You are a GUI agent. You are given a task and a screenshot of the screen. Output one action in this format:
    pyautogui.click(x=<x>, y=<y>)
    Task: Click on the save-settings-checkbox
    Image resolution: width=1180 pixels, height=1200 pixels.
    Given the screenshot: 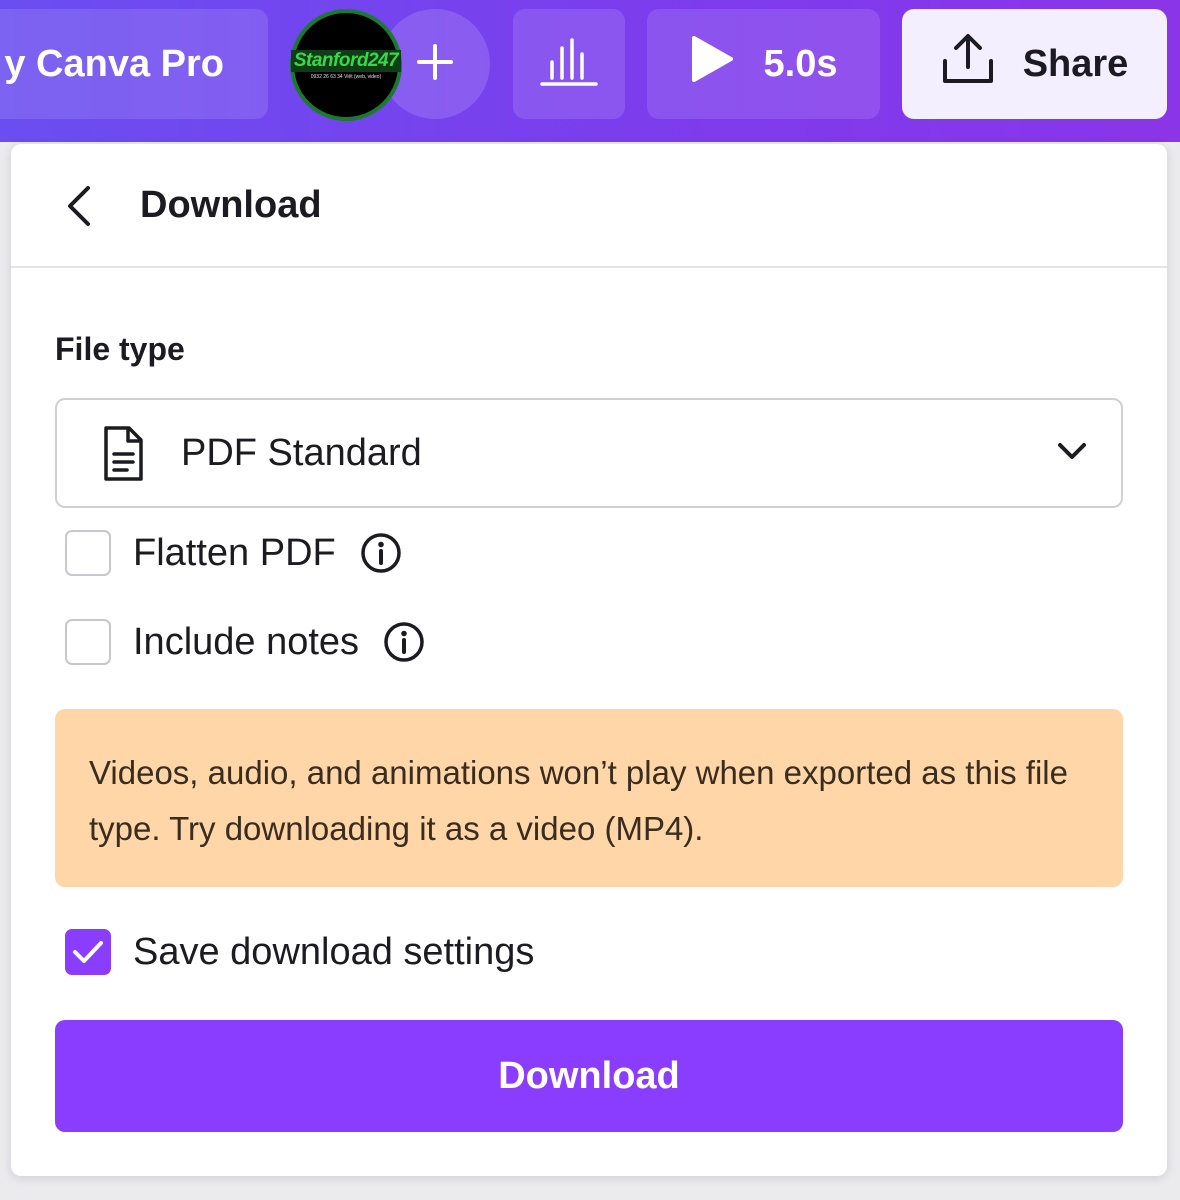 What is the action you would take?
    pyautogui.click(x=88, y=952)
    